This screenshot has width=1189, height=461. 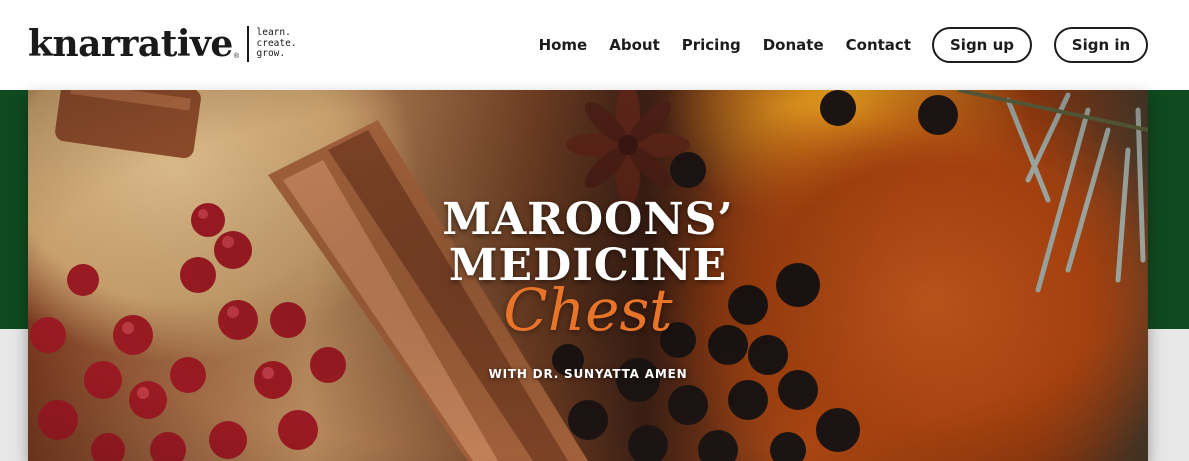 What do you see at coordinates (563, 45) in the screenshot?
I see `nav-home: Home` at bounding box center [563, 45].